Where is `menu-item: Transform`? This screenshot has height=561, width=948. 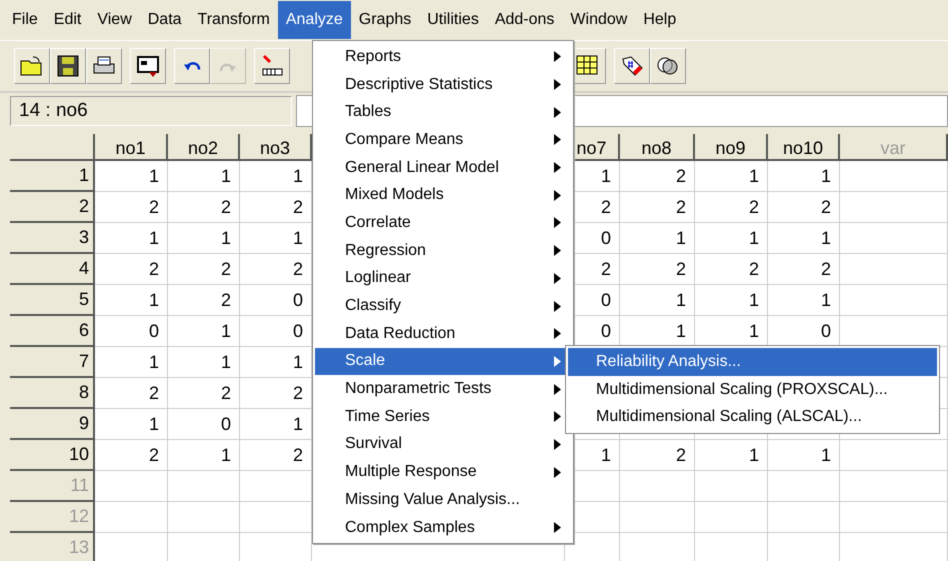
menu-item: Transform is located at coordinates (234, 20).